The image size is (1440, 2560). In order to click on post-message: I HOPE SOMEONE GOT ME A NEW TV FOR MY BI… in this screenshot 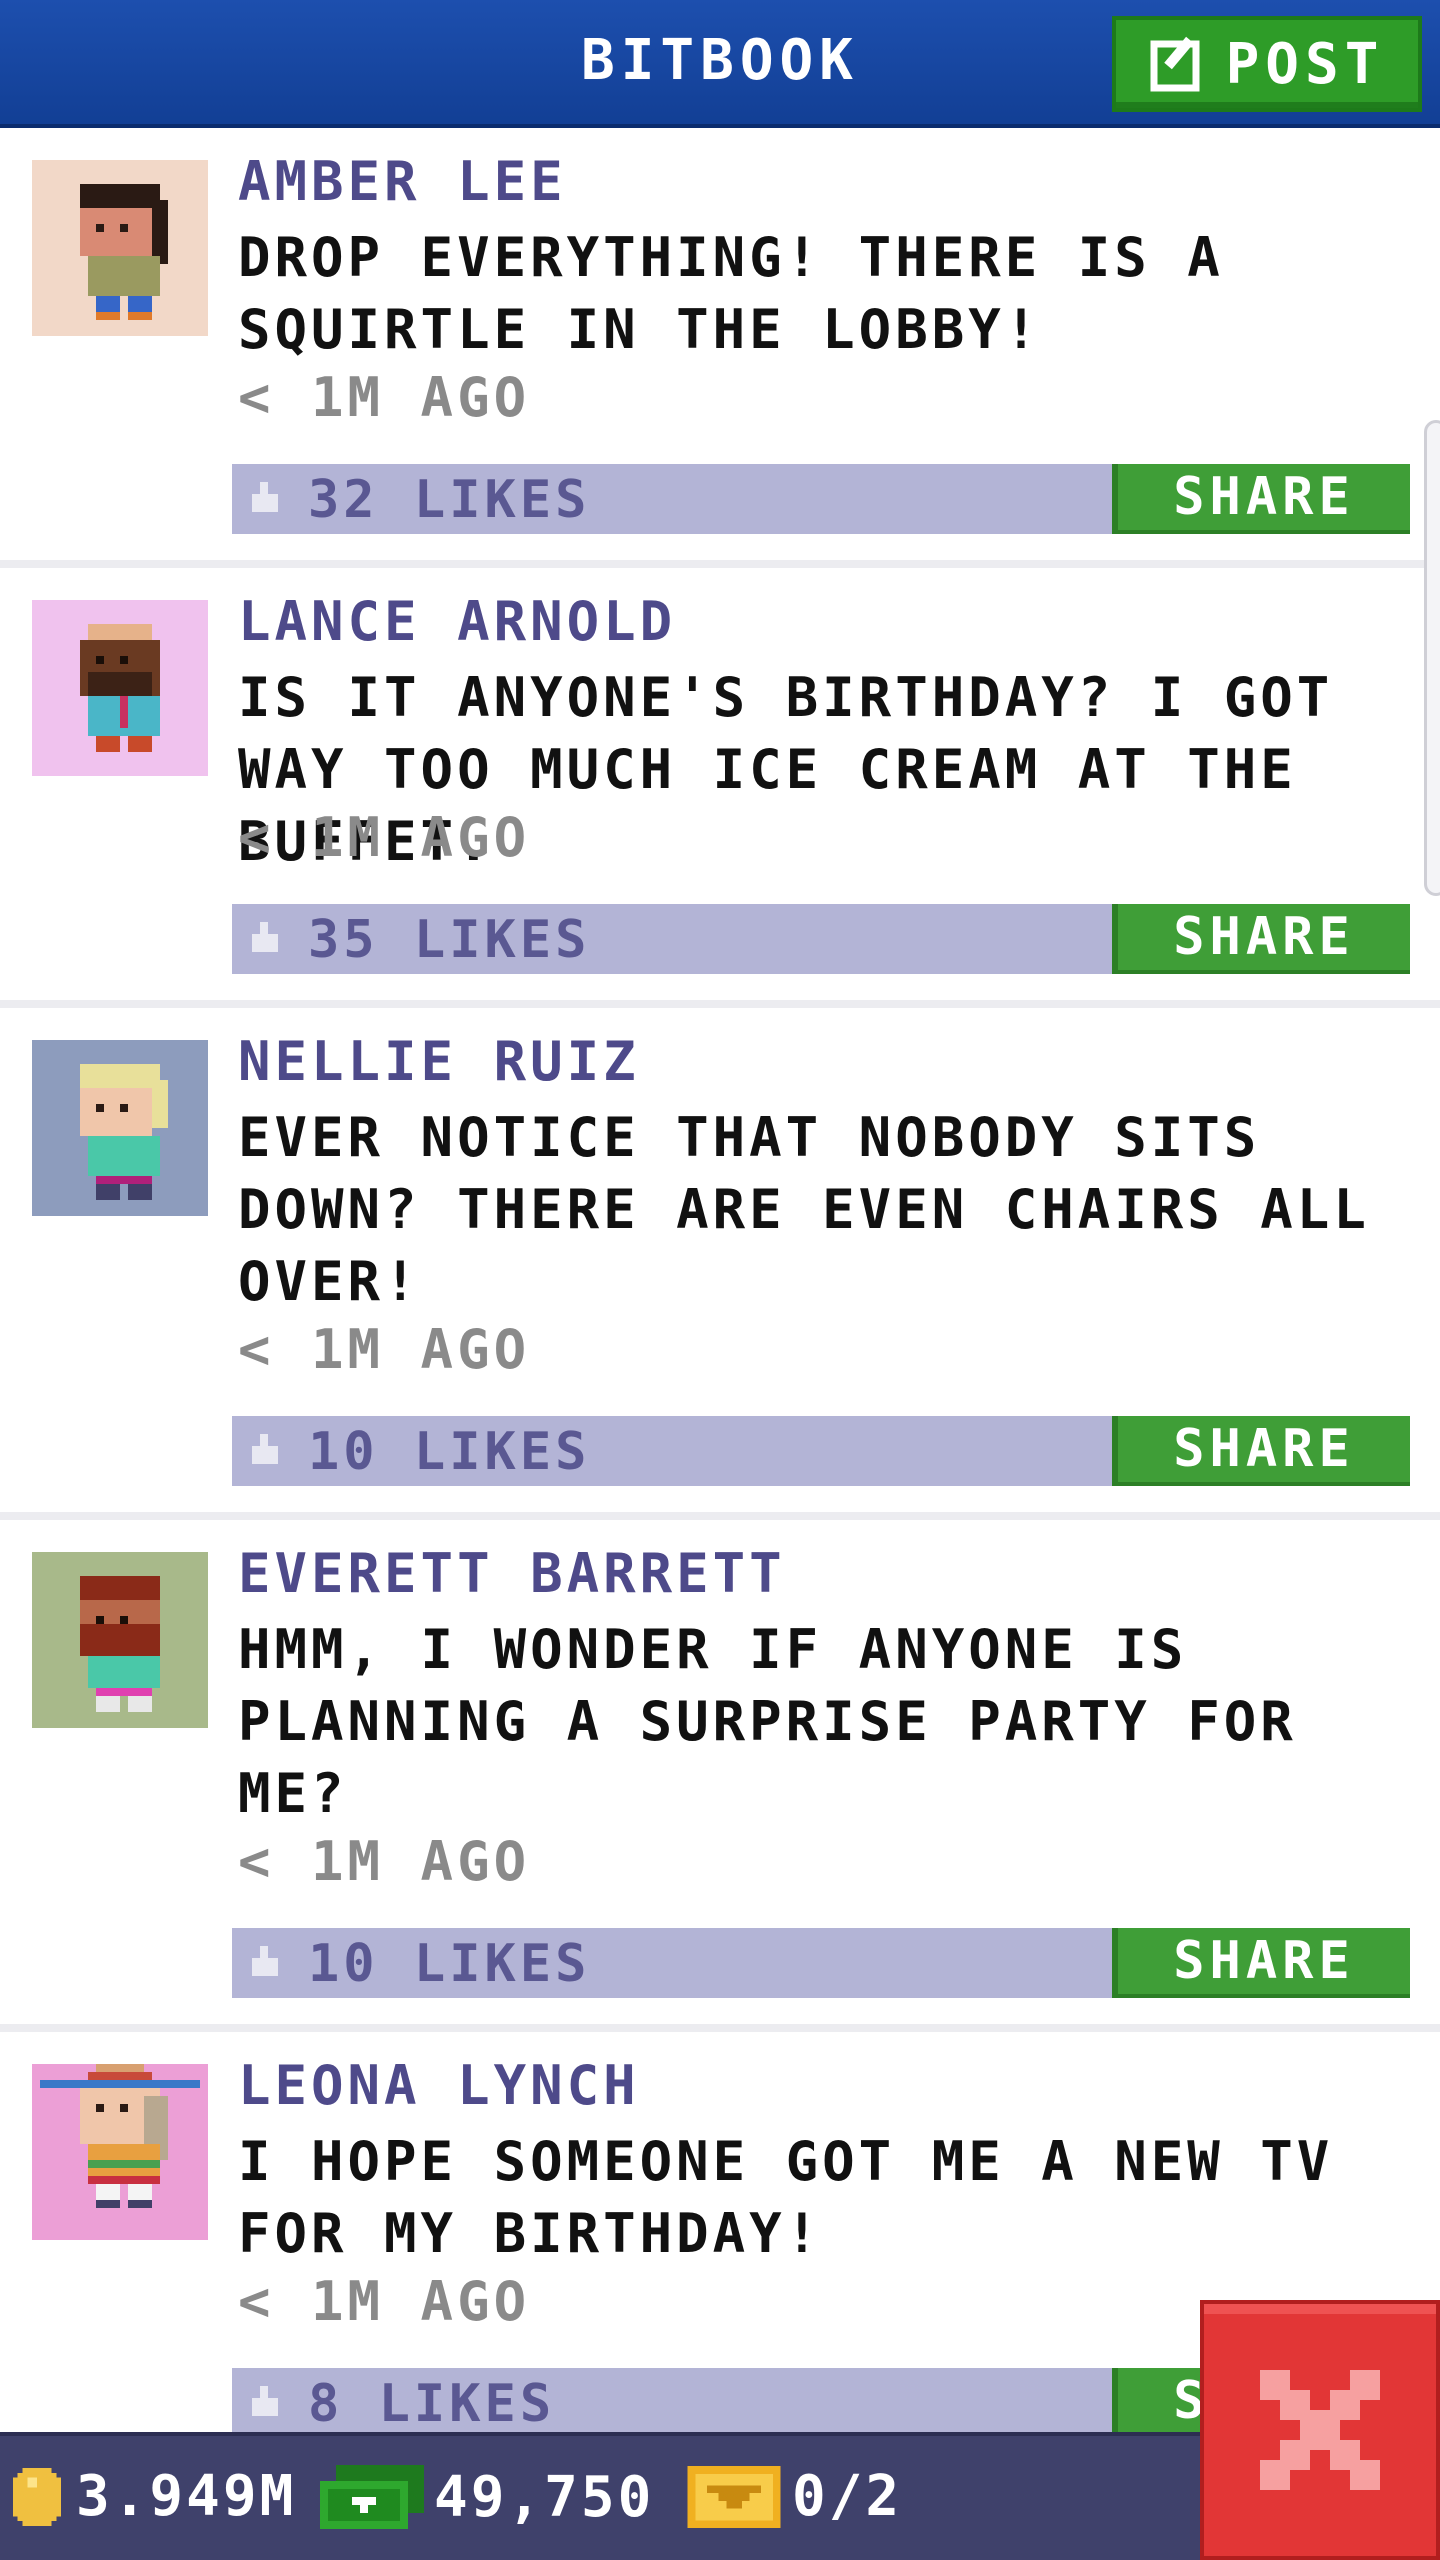, I will do `click(786, 2197)`.